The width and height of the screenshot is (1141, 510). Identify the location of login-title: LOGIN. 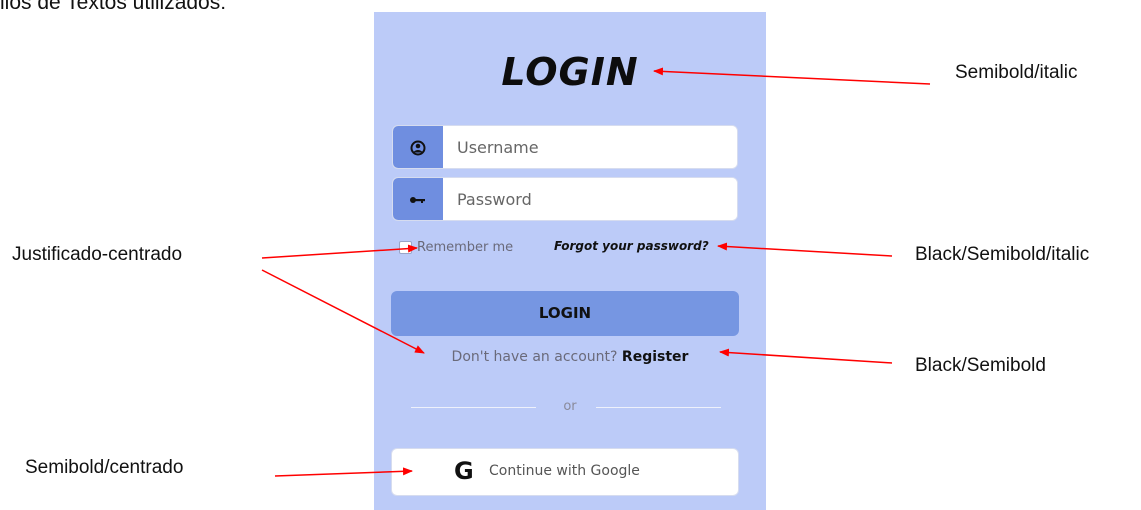
(570, 72).